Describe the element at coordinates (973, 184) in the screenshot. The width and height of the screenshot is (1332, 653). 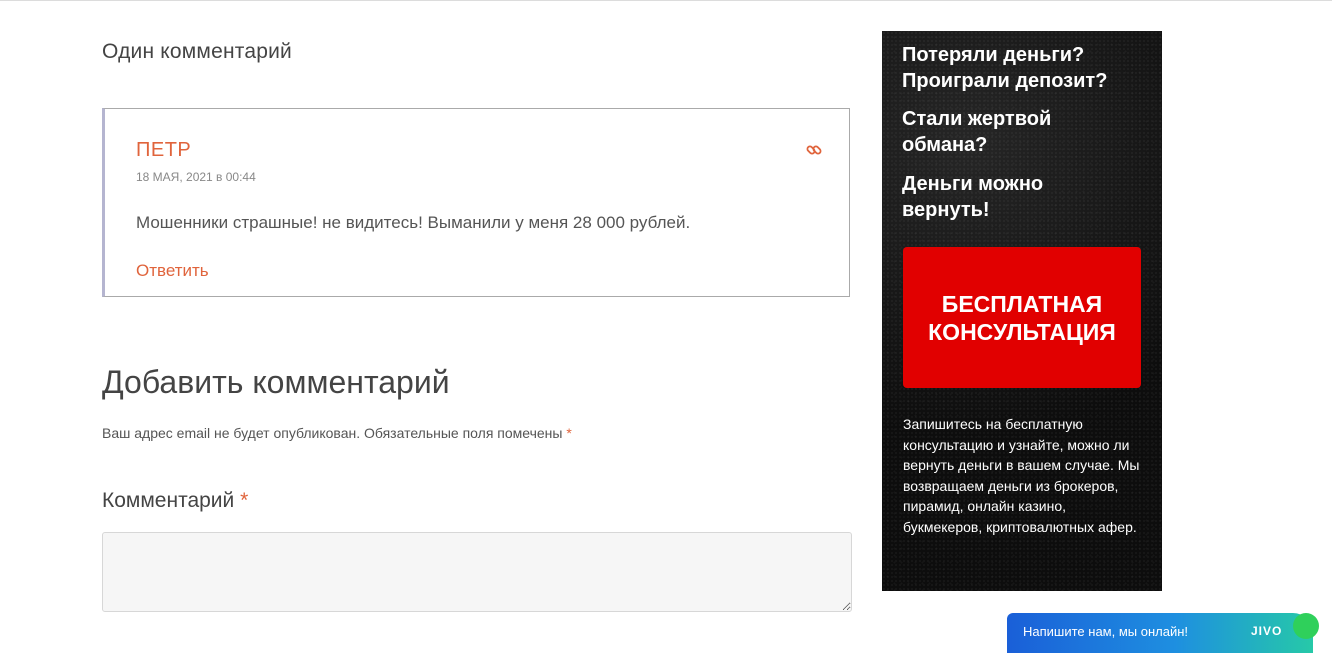
I see `ad-heading-line: Деньги можно` at that location.